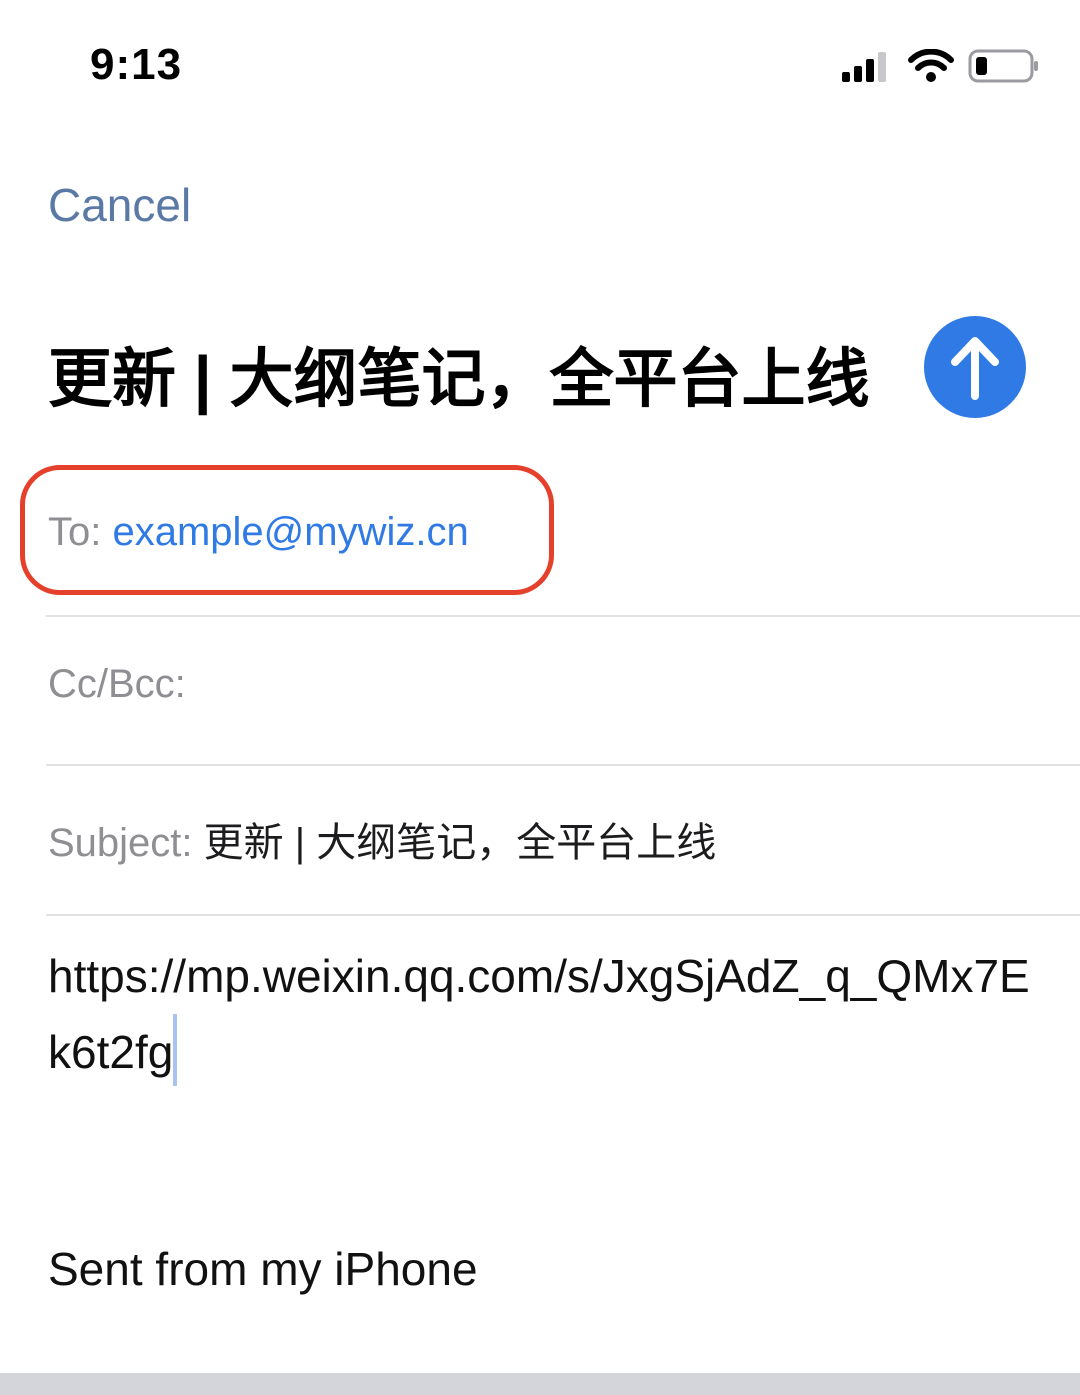  What do you see at coordinates (290, 532) in the screenshot?
I see `to-recipient: example@mywiz.cn` at bounding box center [290, 532].